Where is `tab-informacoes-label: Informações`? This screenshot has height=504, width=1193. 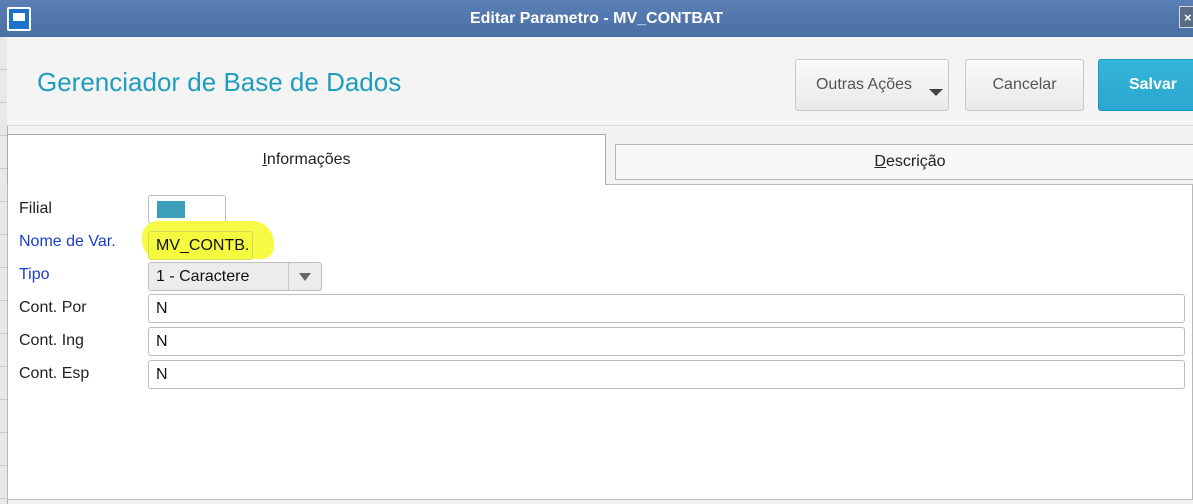 tab-informacoes-label: Informações is located at coordinates (306, 160).